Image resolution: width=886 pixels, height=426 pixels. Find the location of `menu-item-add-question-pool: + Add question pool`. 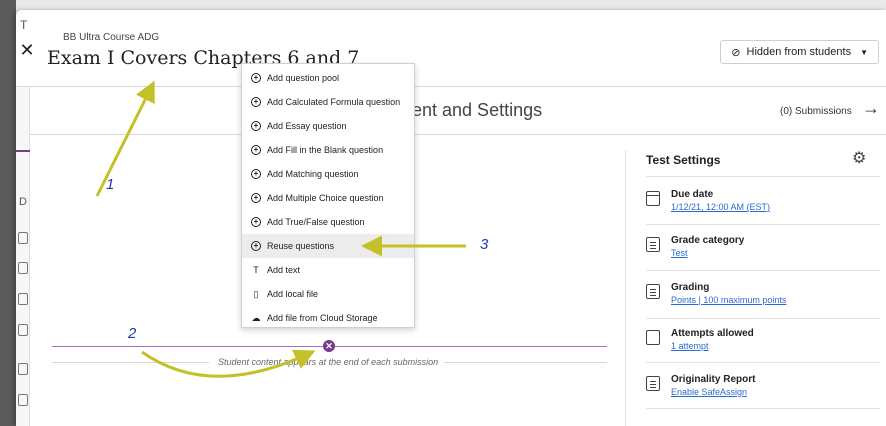

menu-item-add-question-pool: + Add question pool is located at coordinates (328, 78).